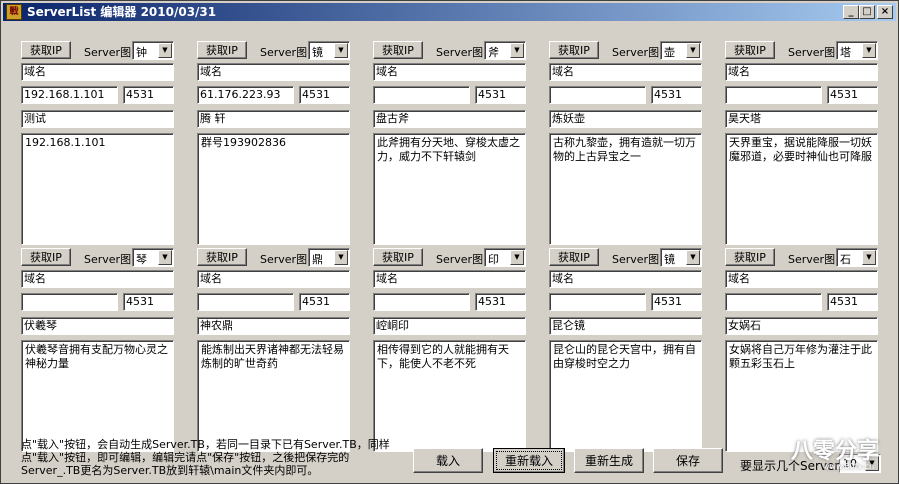  What do you see at coordinates (681, 50) in the screenshot?
I see `server-image-select: 壶 ▼` at bounding box center [681, 50].